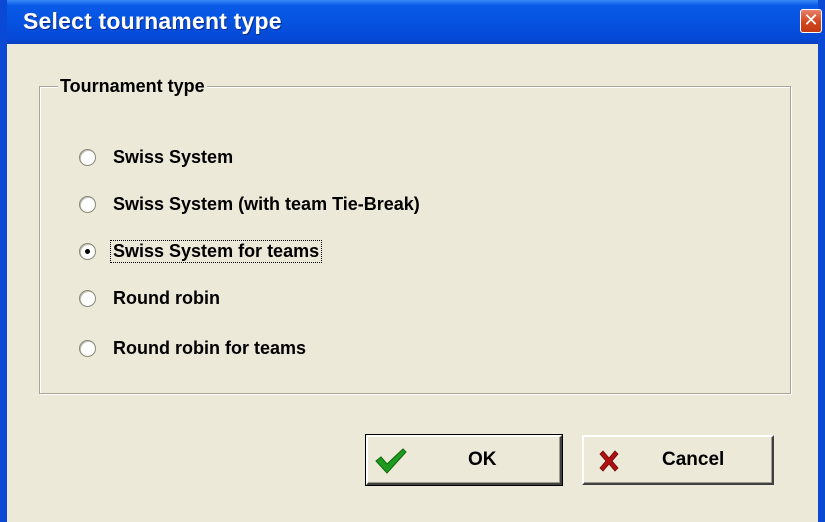  I want to click on radio-label: Round robin, so click(166, 297).